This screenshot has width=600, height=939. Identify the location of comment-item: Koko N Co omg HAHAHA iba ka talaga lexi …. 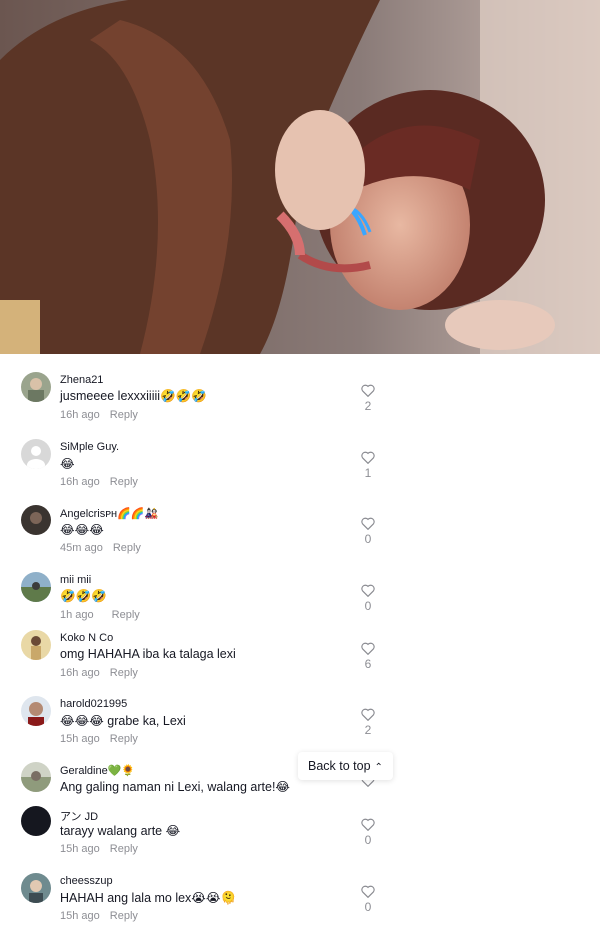
(195, 663).